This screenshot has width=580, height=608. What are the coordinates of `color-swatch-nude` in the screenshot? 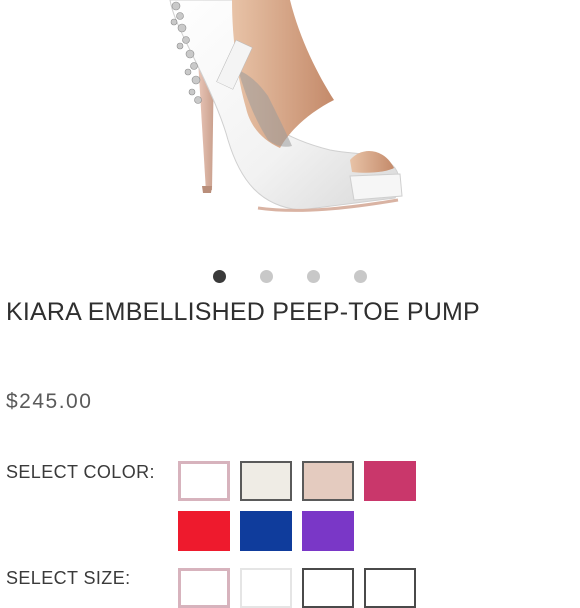 It's located at (328, 481).